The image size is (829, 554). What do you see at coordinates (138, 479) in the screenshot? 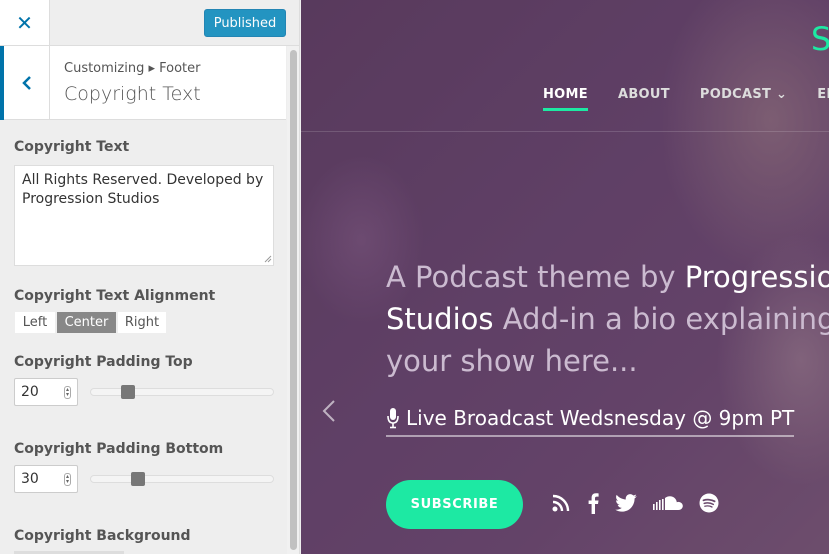
I see `padding-bottom-slider-handle` at bounding box center [138, 479].